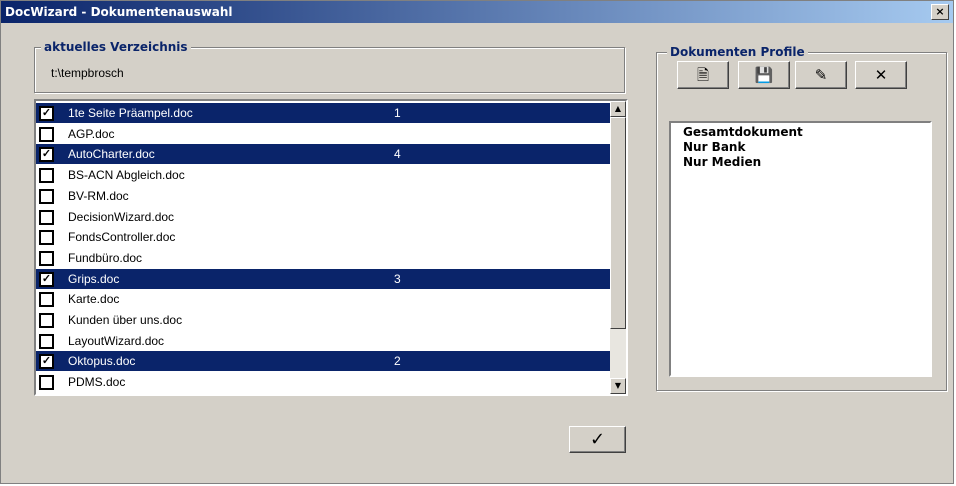 This screenshot has width=956, height=486. I want to click on edit-pencil-icon: ✎, so click(821, 75).